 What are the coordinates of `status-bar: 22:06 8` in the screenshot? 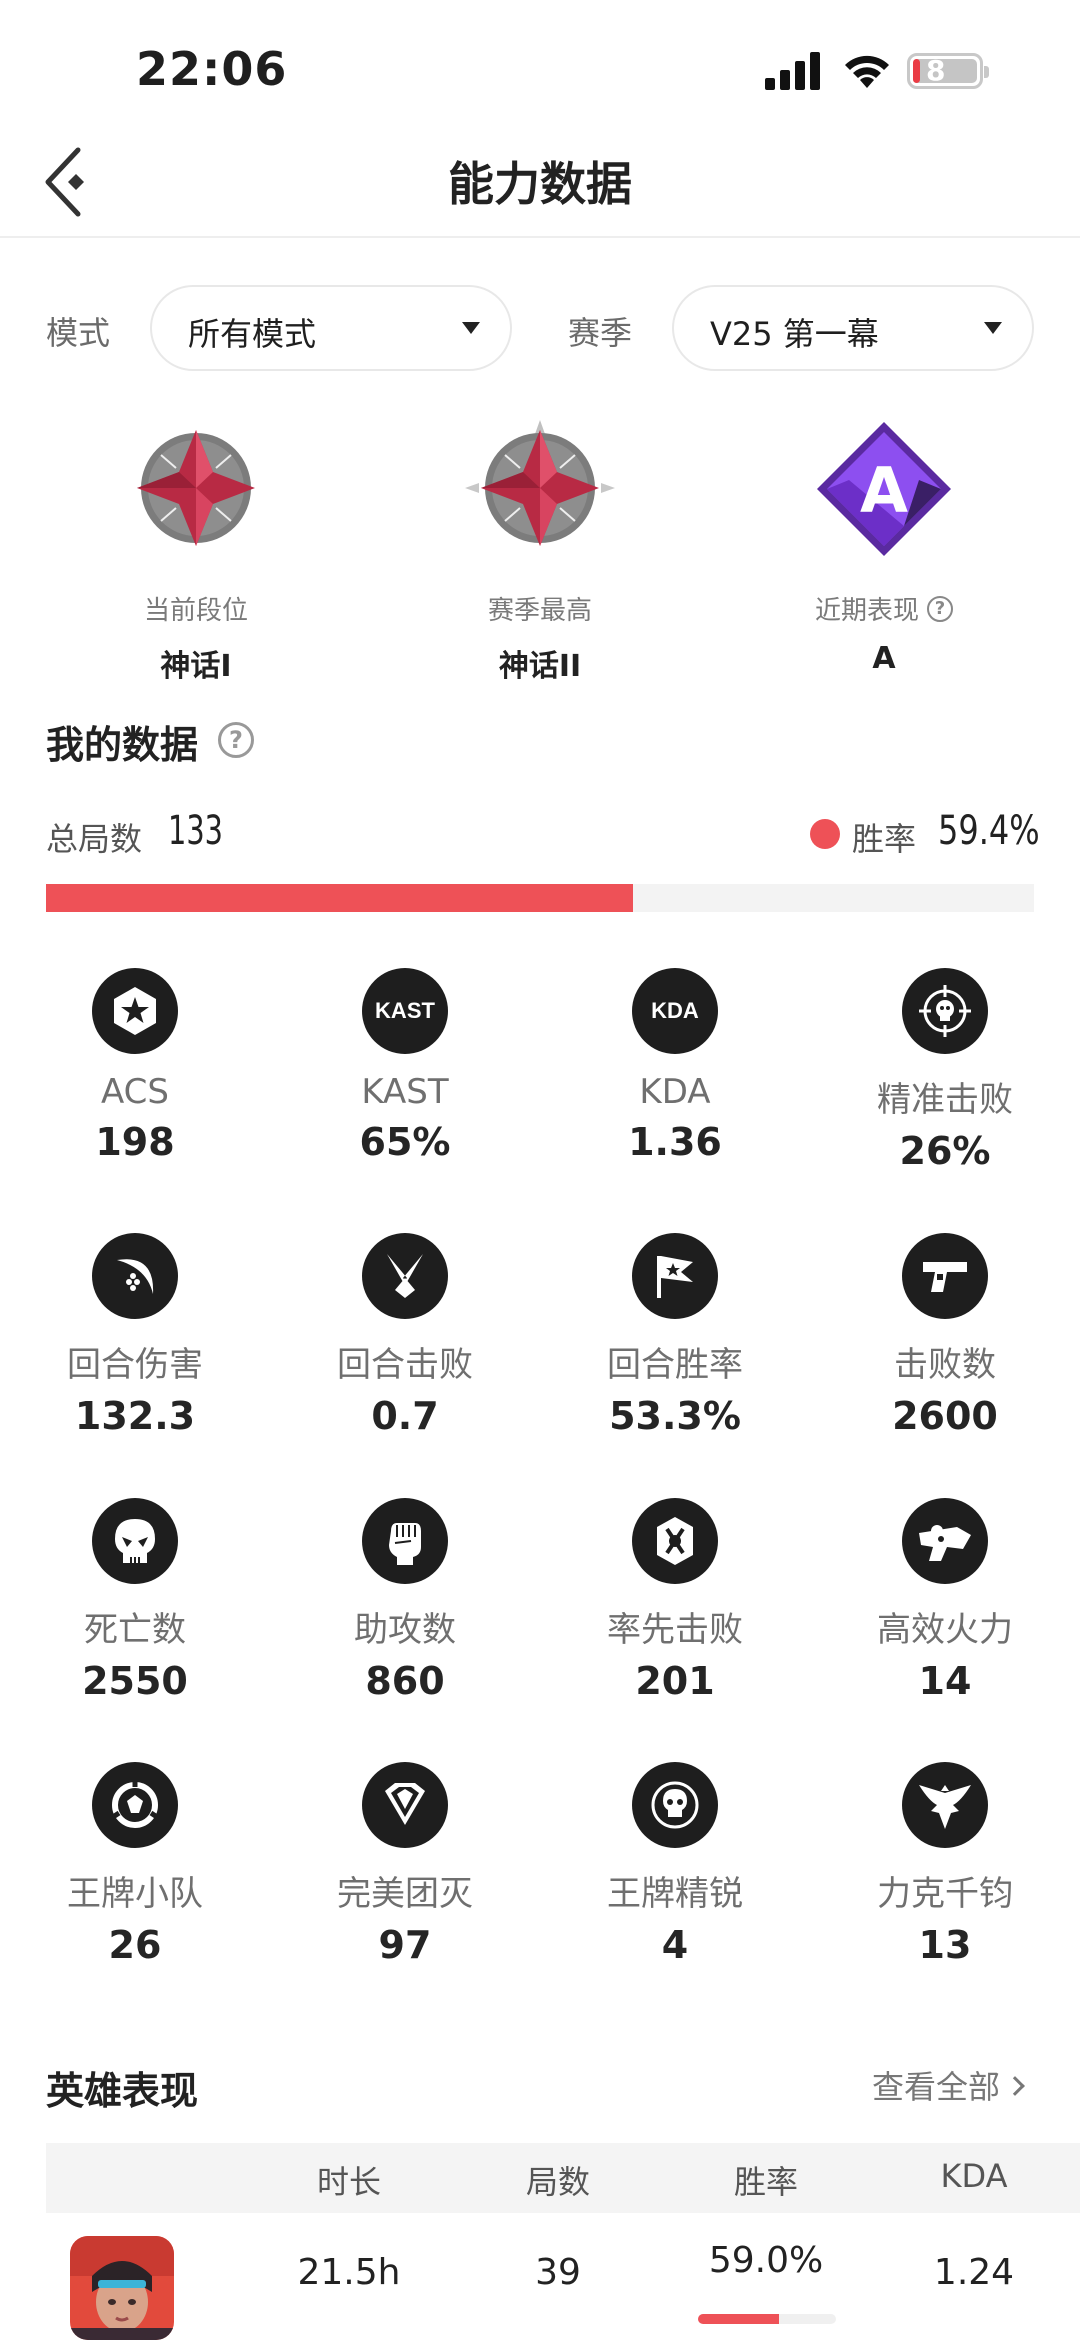 It's located at (540, 70).